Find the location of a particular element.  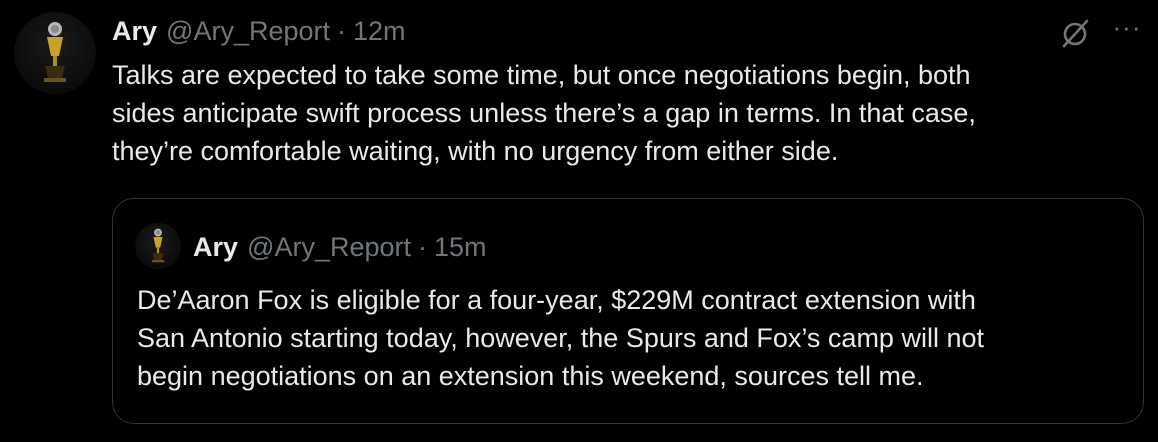

tweet-header: Ary @Ary_Report · 12m is located at coordinates (259, 31).